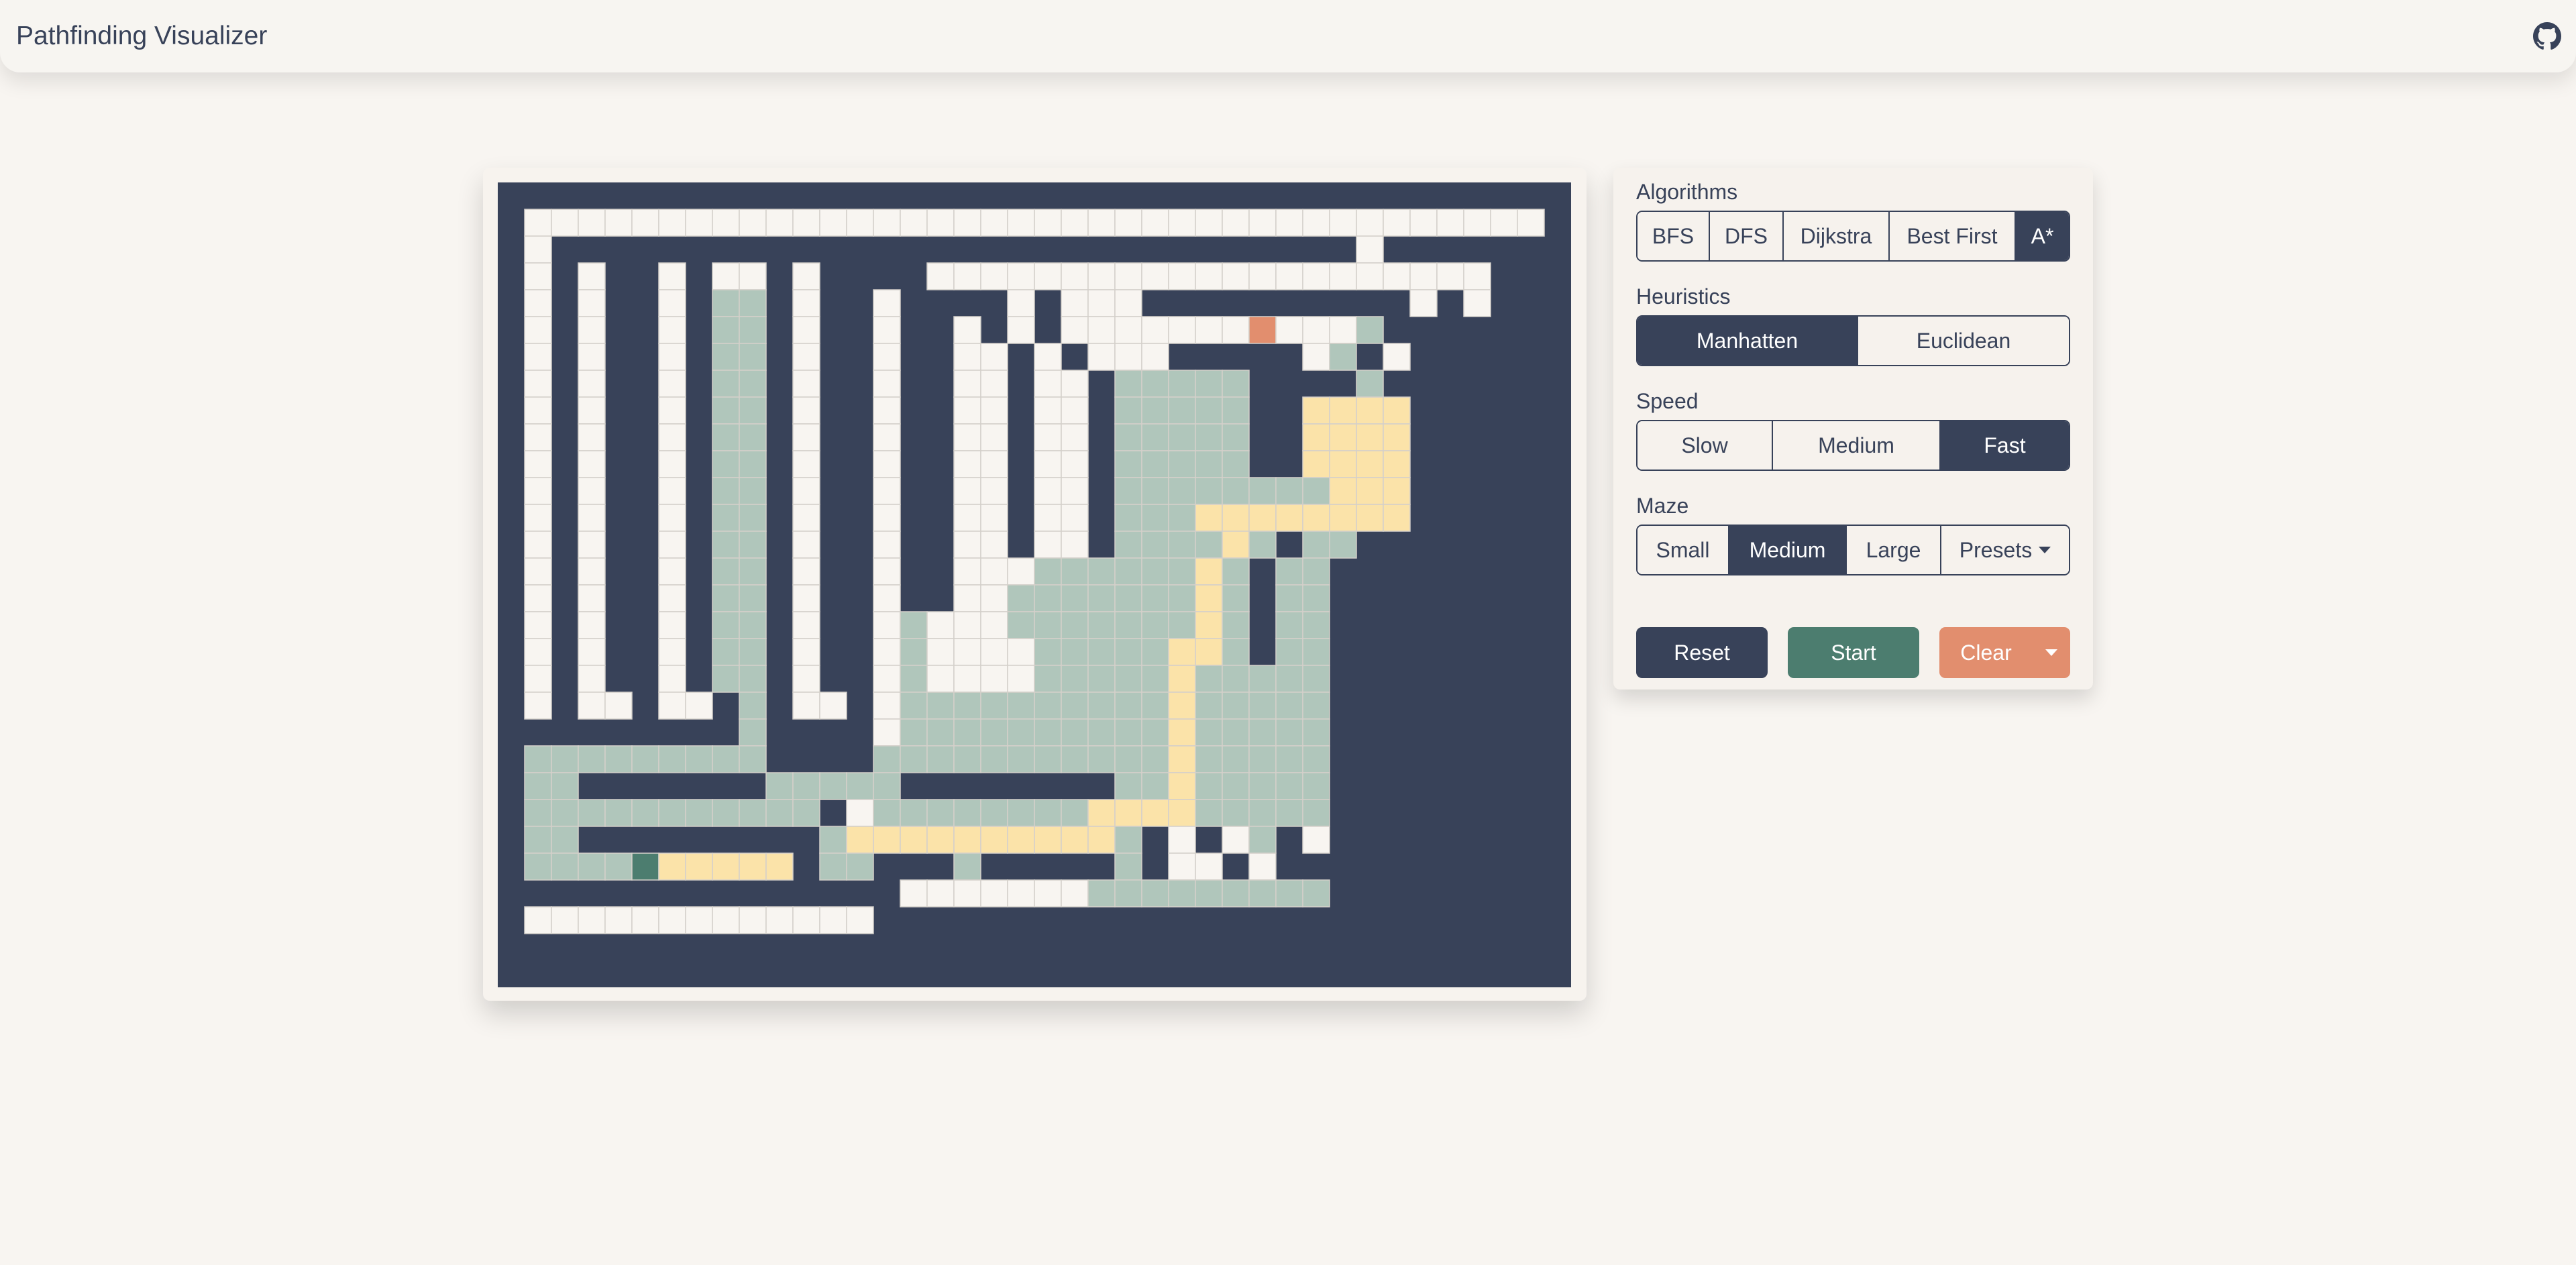 This screenshot has height=1265, width=2576. Describe the element at coordinates (2005, 550) in the screenshot. I see `maze-presets-dropdown: Presets` at that location.